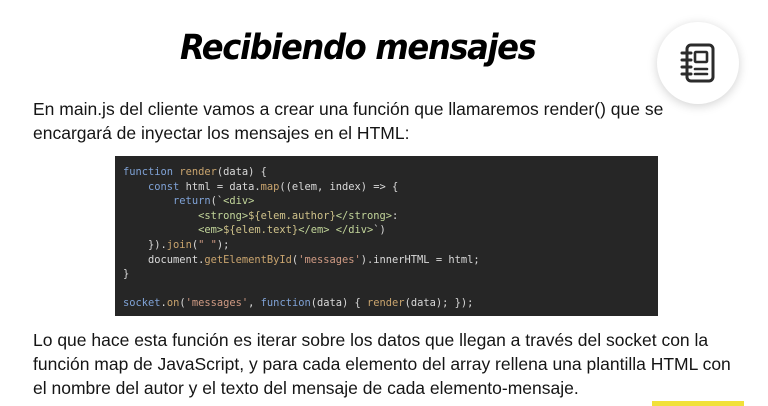 The width and height of the screenshot is (768, 406). Describe the element at coordinates (176, 244) in the screenshot. I see `code-line: }).join(" ");` at that location.